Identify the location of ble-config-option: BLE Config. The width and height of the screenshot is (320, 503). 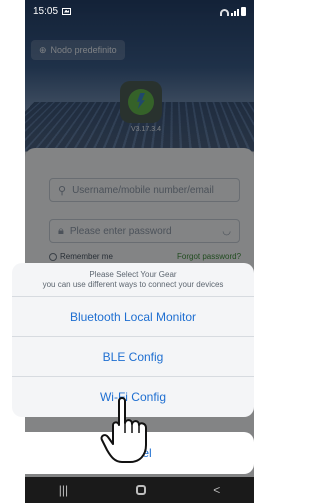
(133, 357).